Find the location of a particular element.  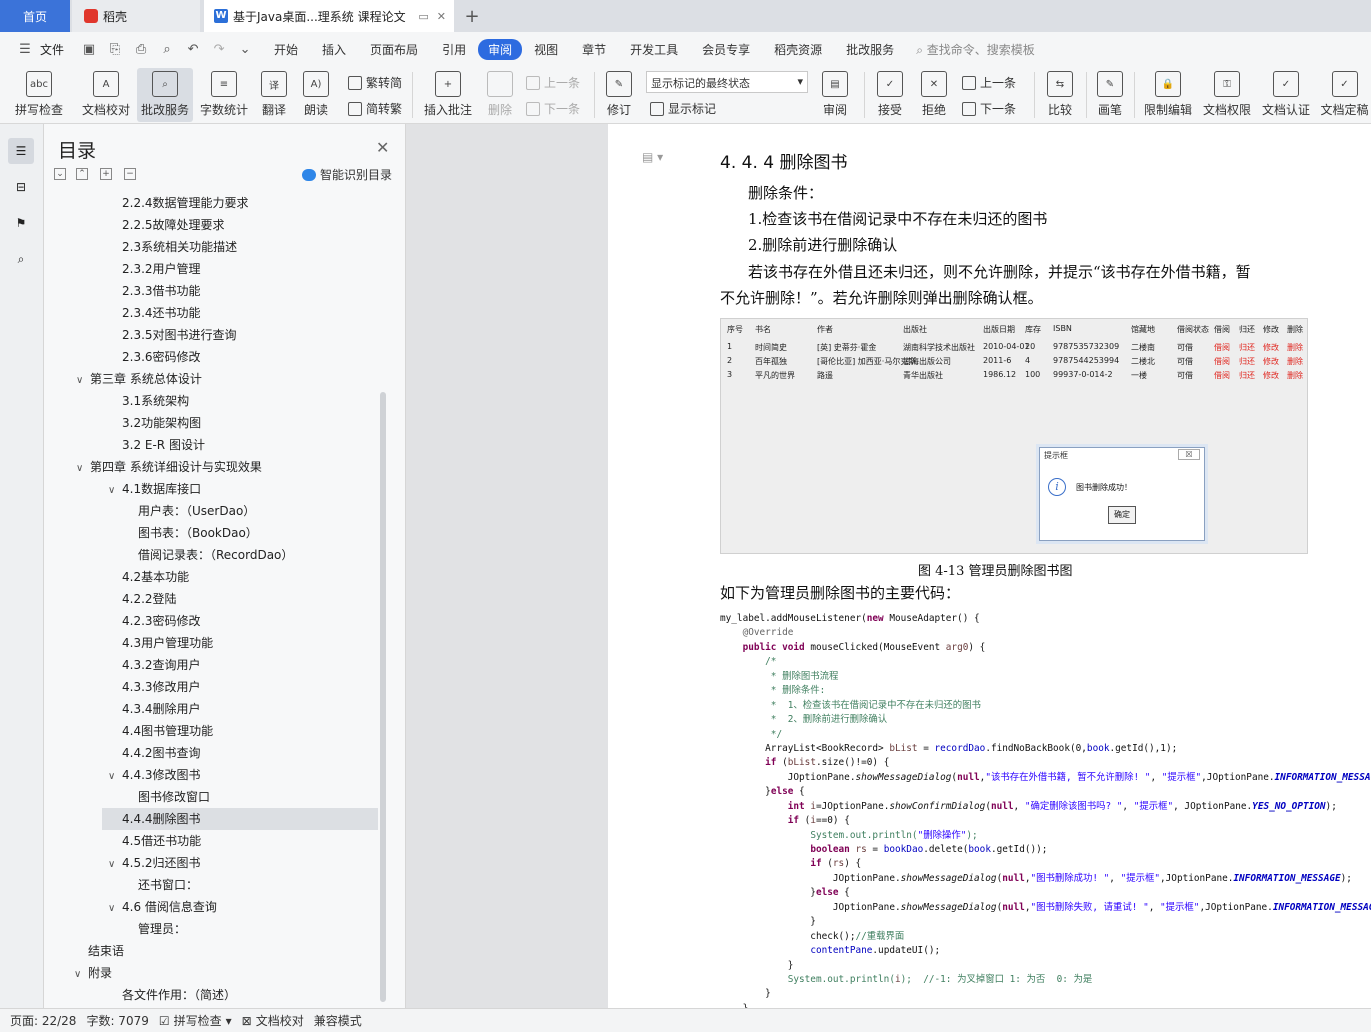

bookmark-icon: ⚑ is located at coordinates (21, 223).